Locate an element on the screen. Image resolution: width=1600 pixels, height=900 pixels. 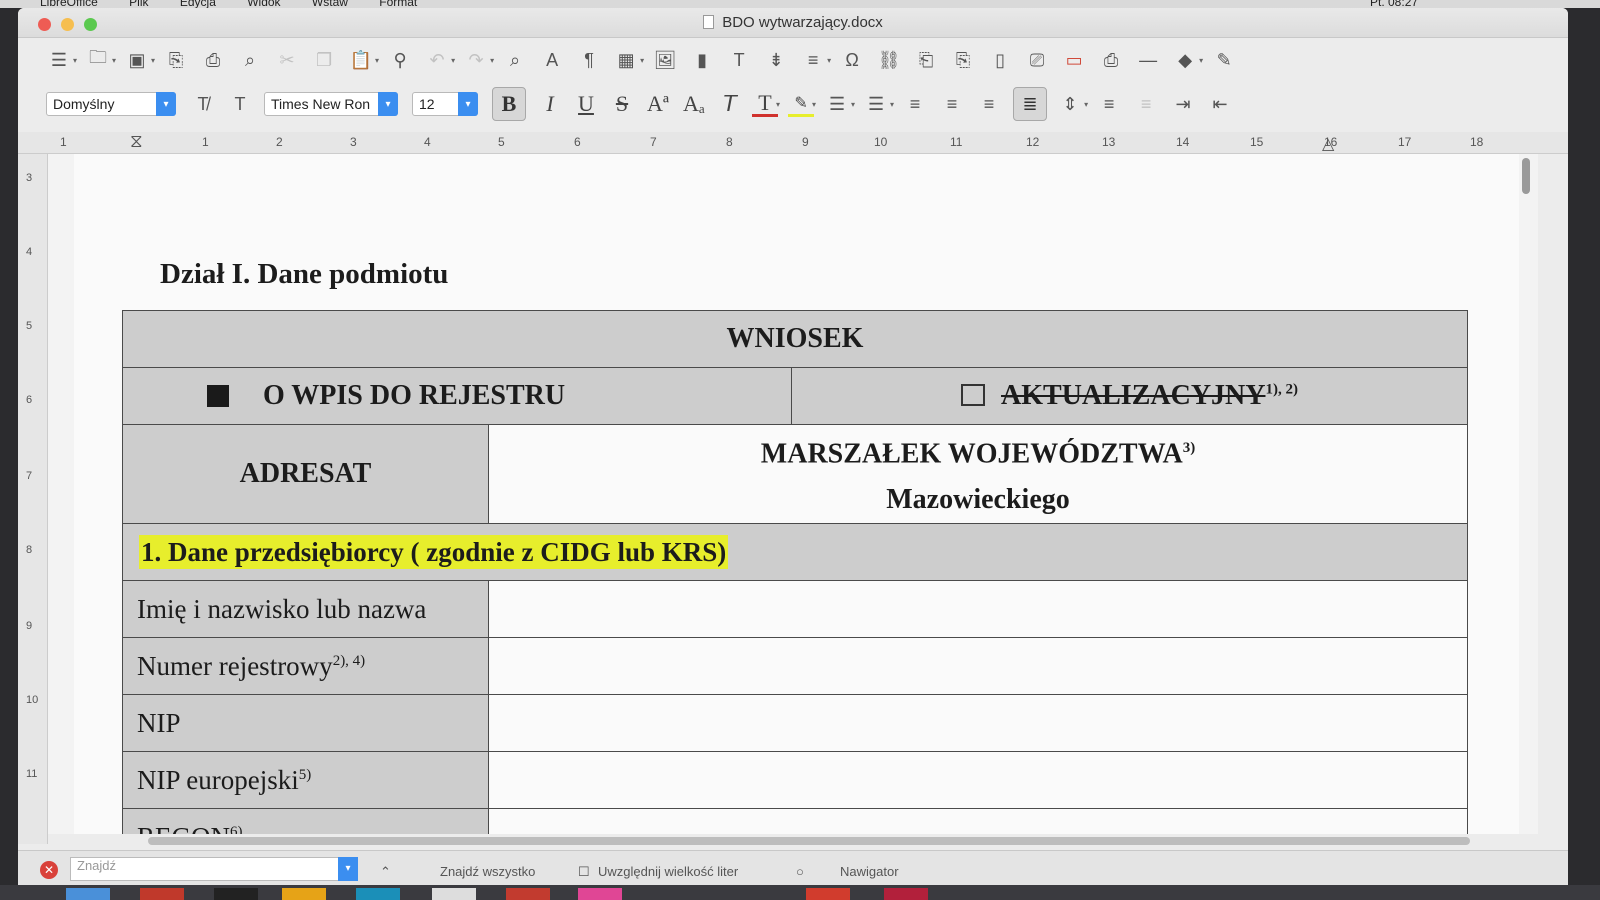
menu-edit: Edycja is located at coordinates (198, 4).